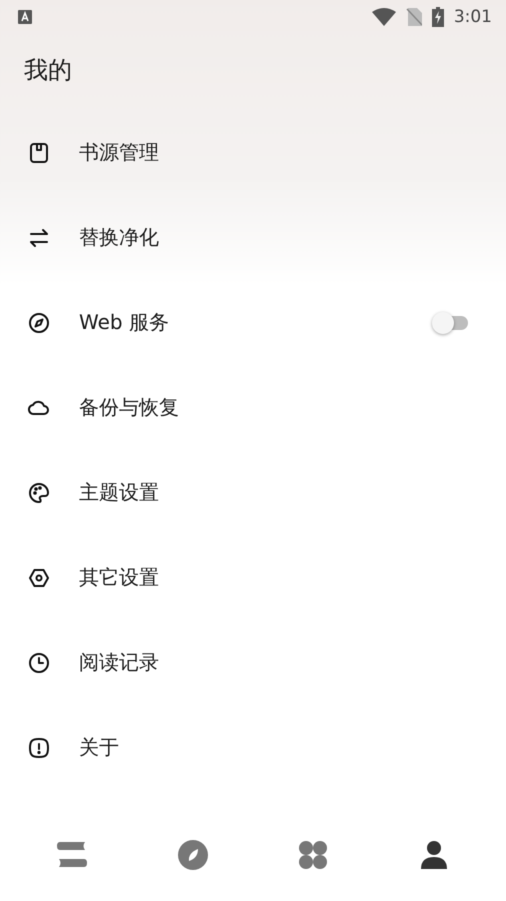 The width and height of the screenshot is (506, 901). I want to click on wifi-icon, so click(384, 17).